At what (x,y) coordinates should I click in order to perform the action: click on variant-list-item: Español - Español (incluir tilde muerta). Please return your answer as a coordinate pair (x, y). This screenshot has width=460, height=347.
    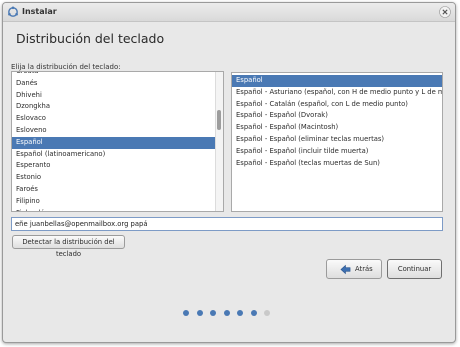
    Looking at the image, I should click on (337, 152).